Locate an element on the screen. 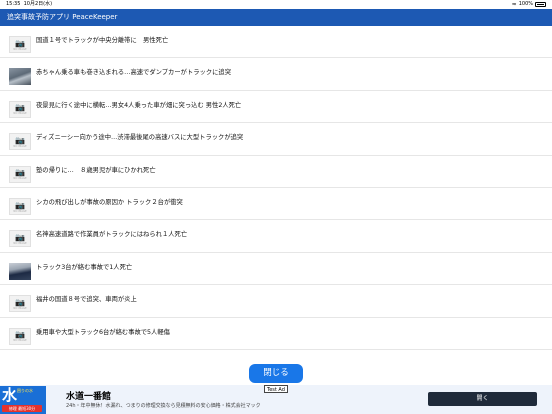 This screenshot has width=552, height=414. ad-logo-small: 困りの水 is located at coordinates (25, 390).